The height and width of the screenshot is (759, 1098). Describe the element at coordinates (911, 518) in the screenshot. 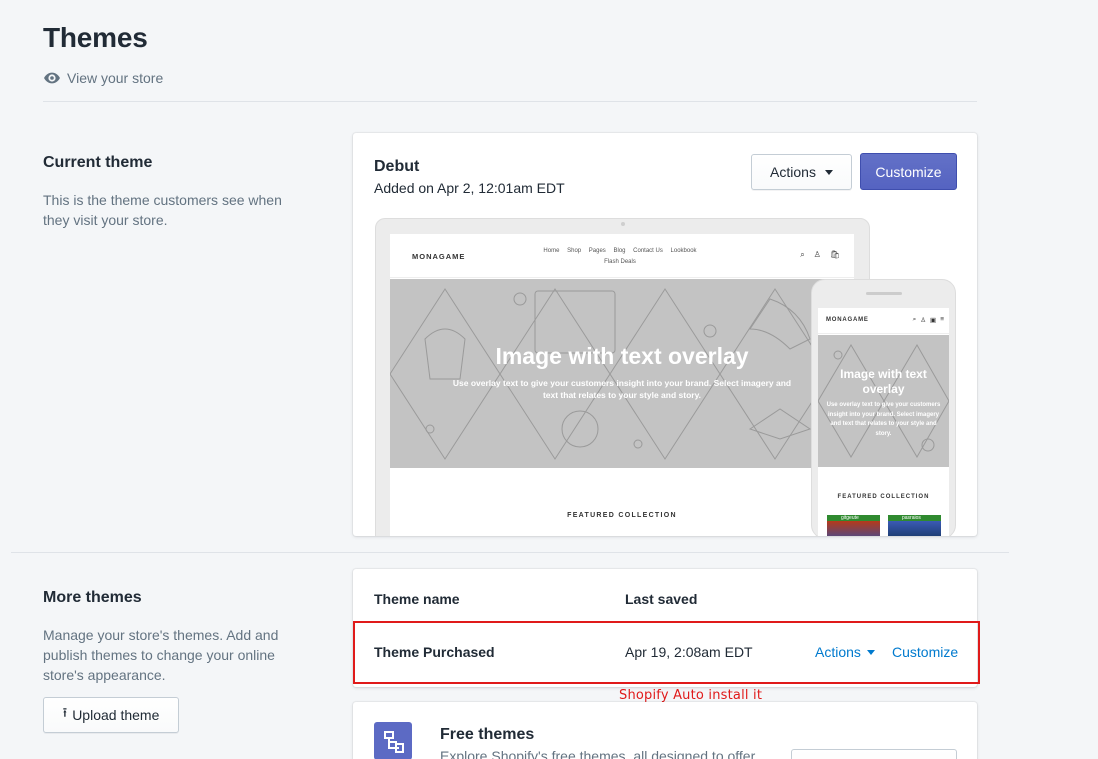

I see `product-label: pasraios` at that location.